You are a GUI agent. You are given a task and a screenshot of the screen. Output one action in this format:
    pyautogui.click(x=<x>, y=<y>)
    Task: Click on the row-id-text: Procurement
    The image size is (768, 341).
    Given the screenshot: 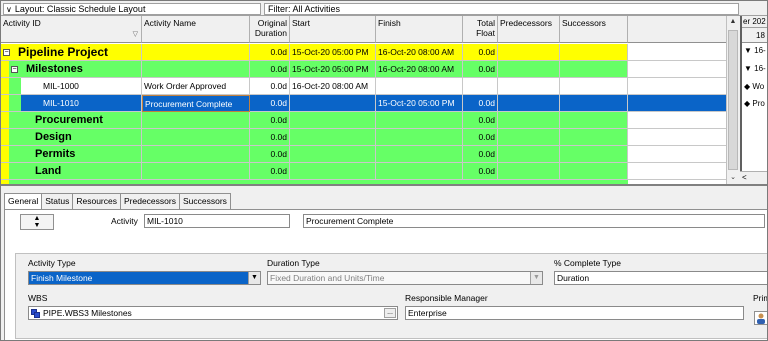 What is the action you would take?
    pyautogui.click(x=69, y=120)
    